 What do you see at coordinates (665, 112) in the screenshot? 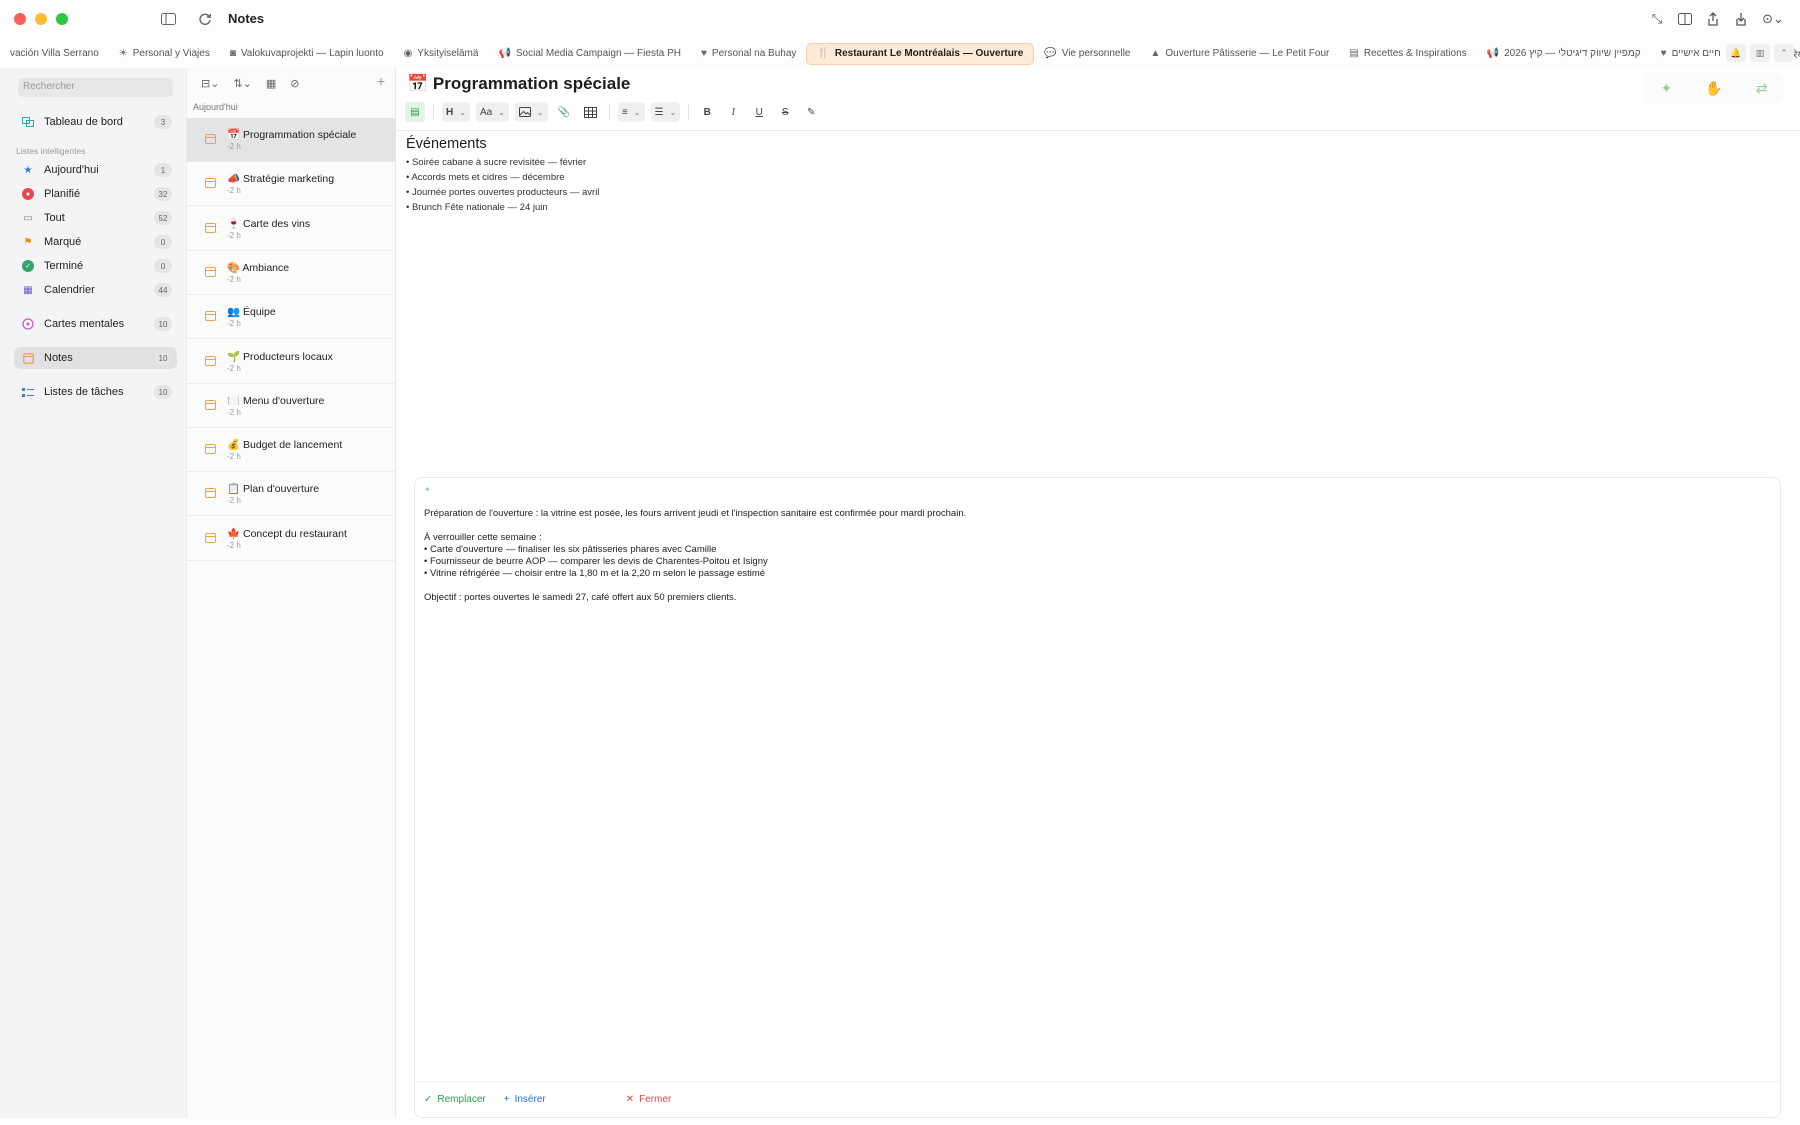
I see `list-dropdown: ☰ ⌄` at bounding box center [665, 112].